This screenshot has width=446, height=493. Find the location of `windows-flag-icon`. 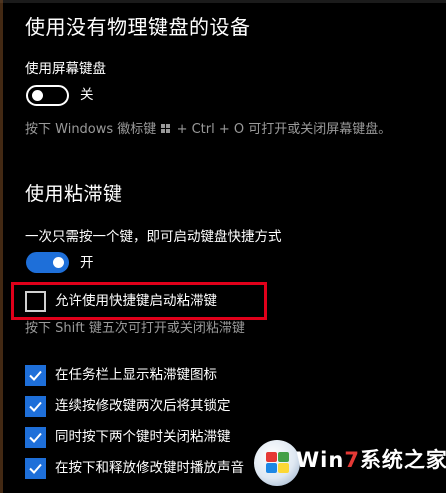

windows-flag-icon is located at coordinates (278, 463).